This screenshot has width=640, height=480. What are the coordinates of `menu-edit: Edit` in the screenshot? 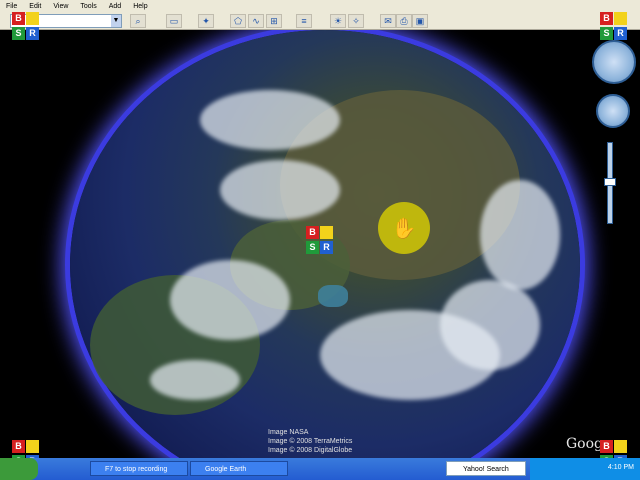 It's located at (35, 6).